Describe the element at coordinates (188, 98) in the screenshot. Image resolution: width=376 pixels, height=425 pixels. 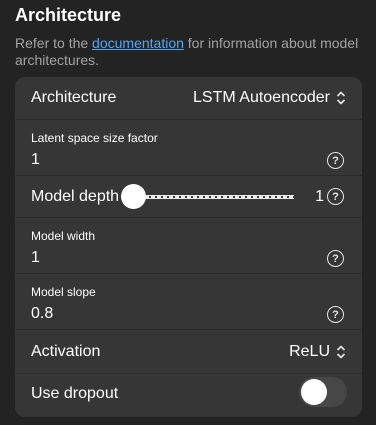
I see `architecture-select: Architecture LSTM Autoencoder` at that location.